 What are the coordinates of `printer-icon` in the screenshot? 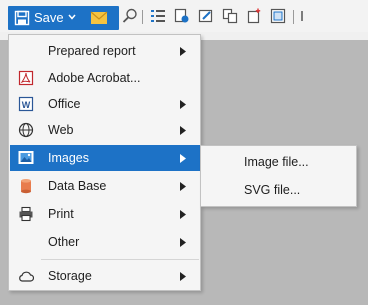 It's located at (26, 214).